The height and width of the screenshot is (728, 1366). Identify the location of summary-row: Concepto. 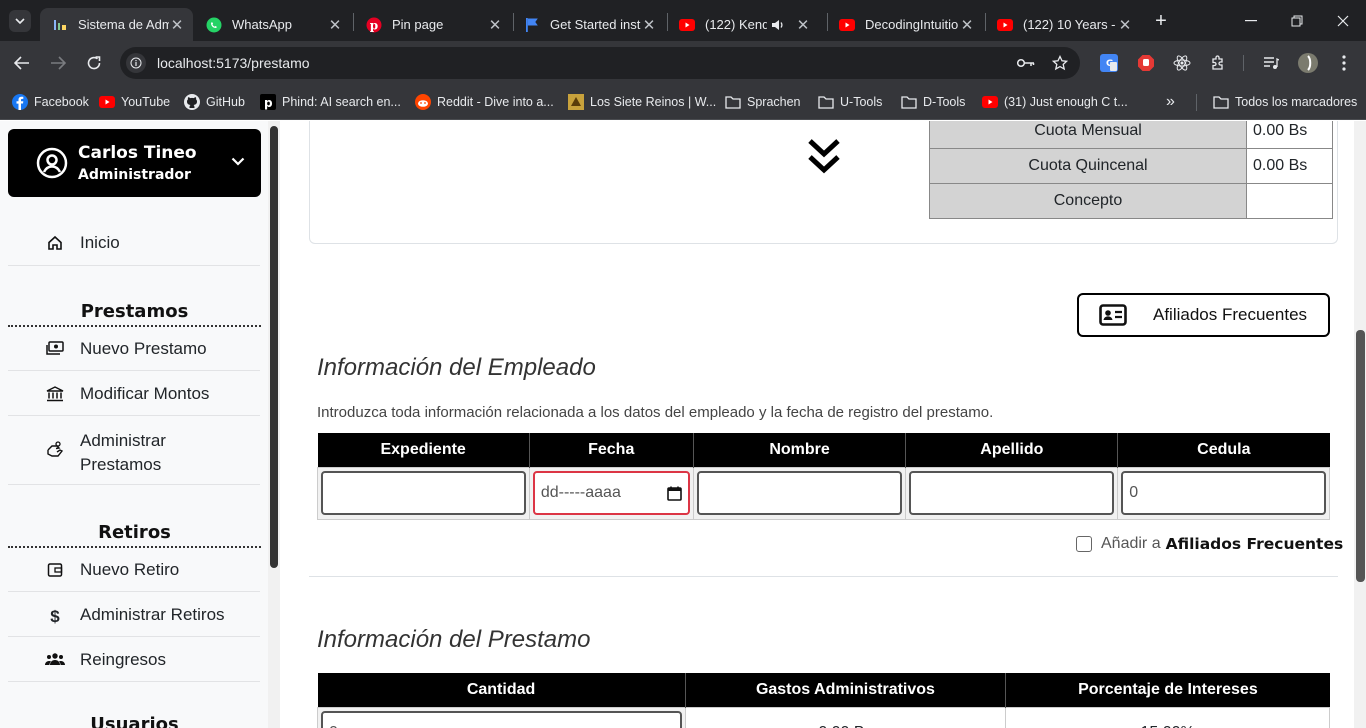
(1131, 201).